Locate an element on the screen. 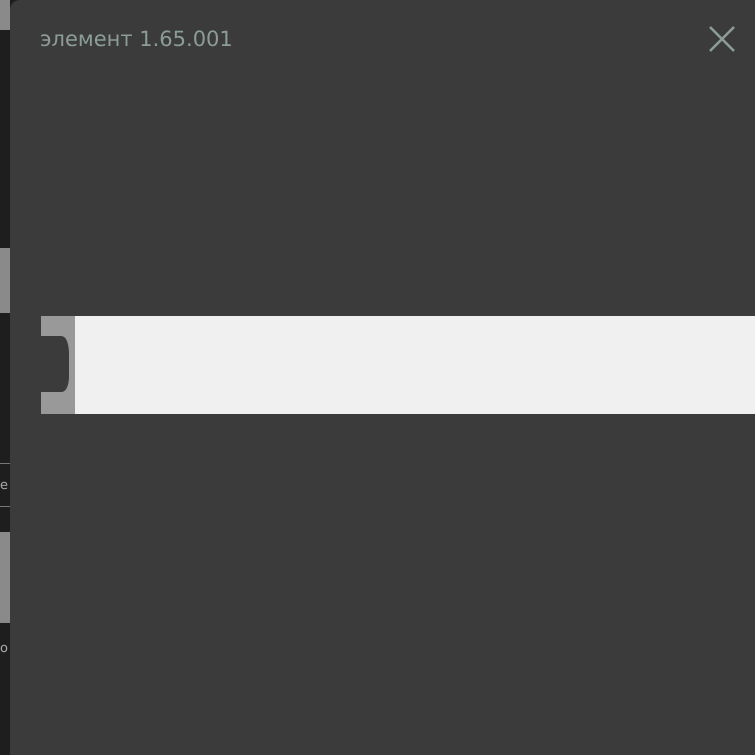  close-icon is located at coordinates (722, 39).